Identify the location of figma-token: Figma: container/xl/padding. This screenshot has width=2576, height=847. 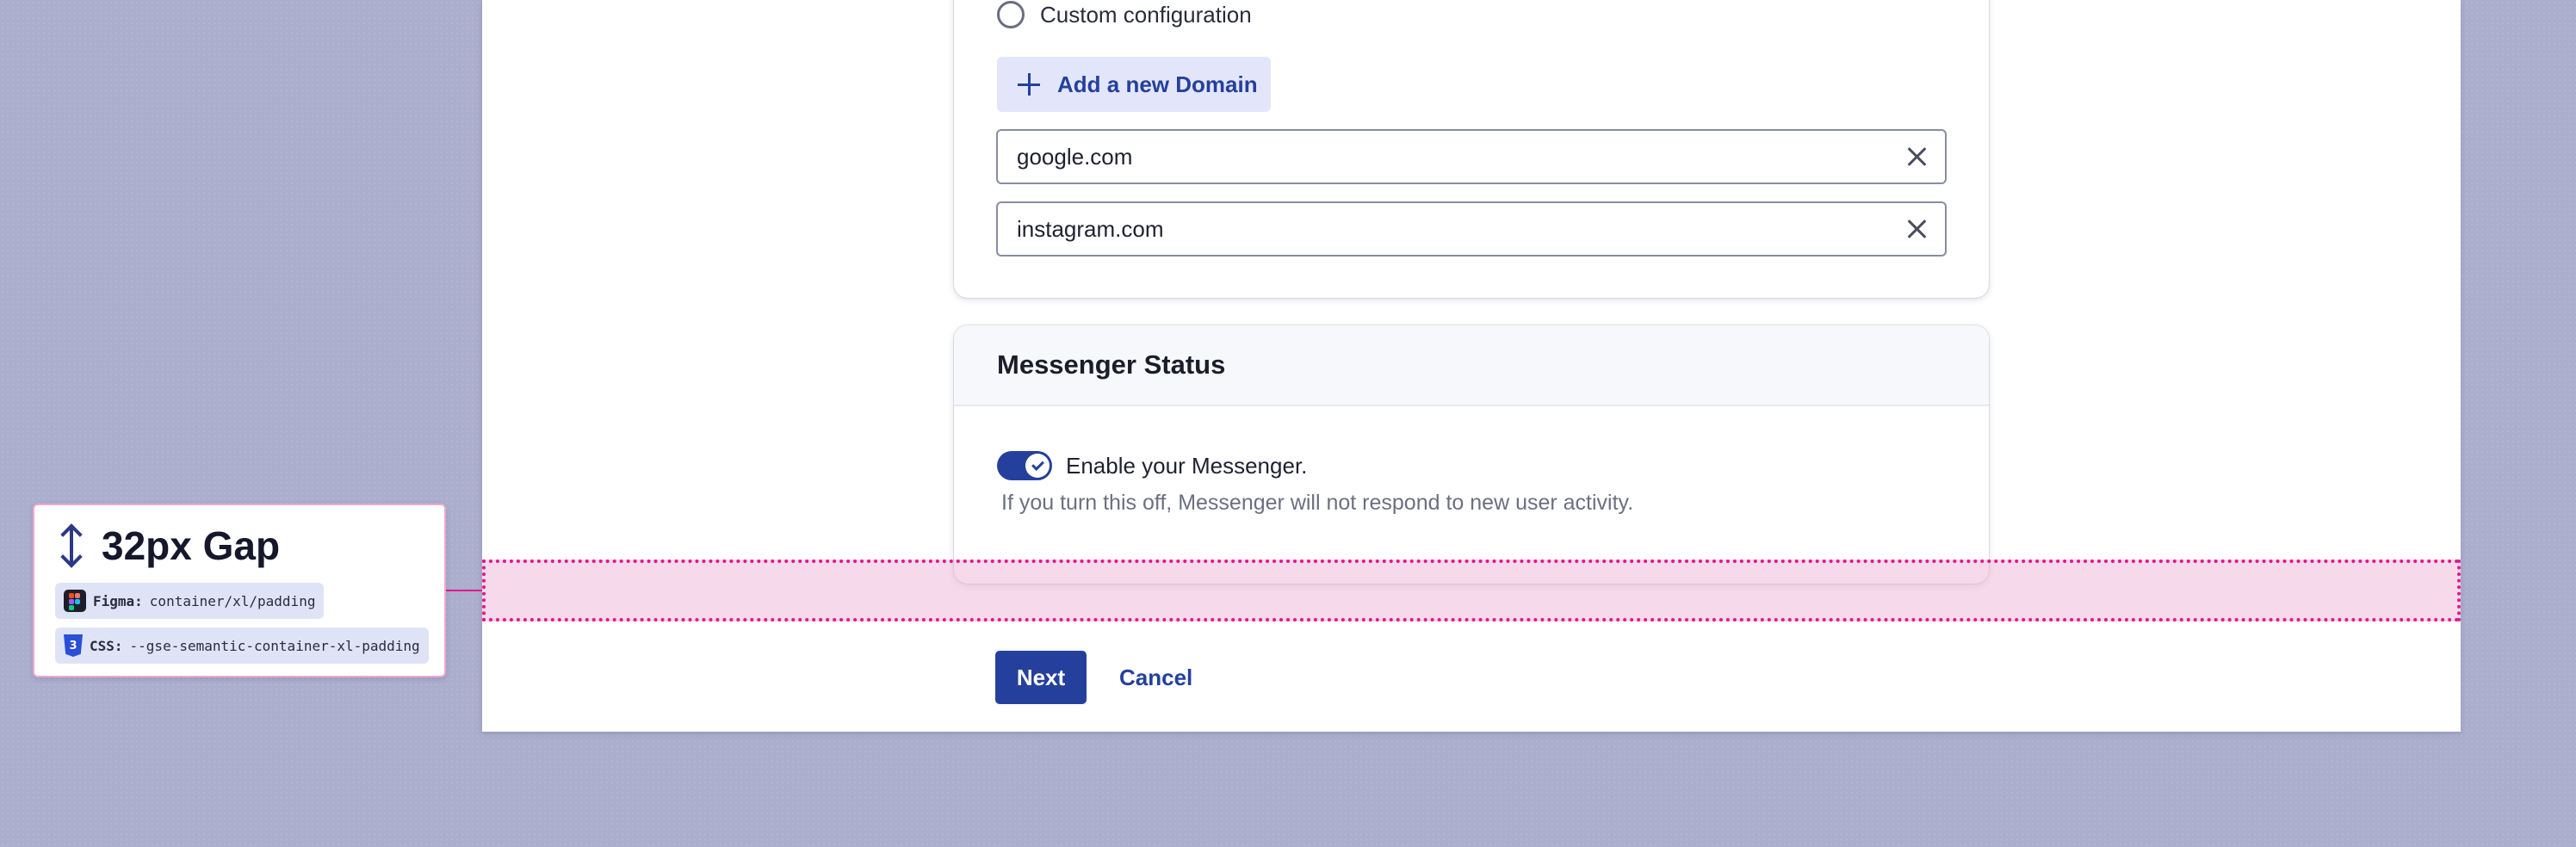
(190, 601).